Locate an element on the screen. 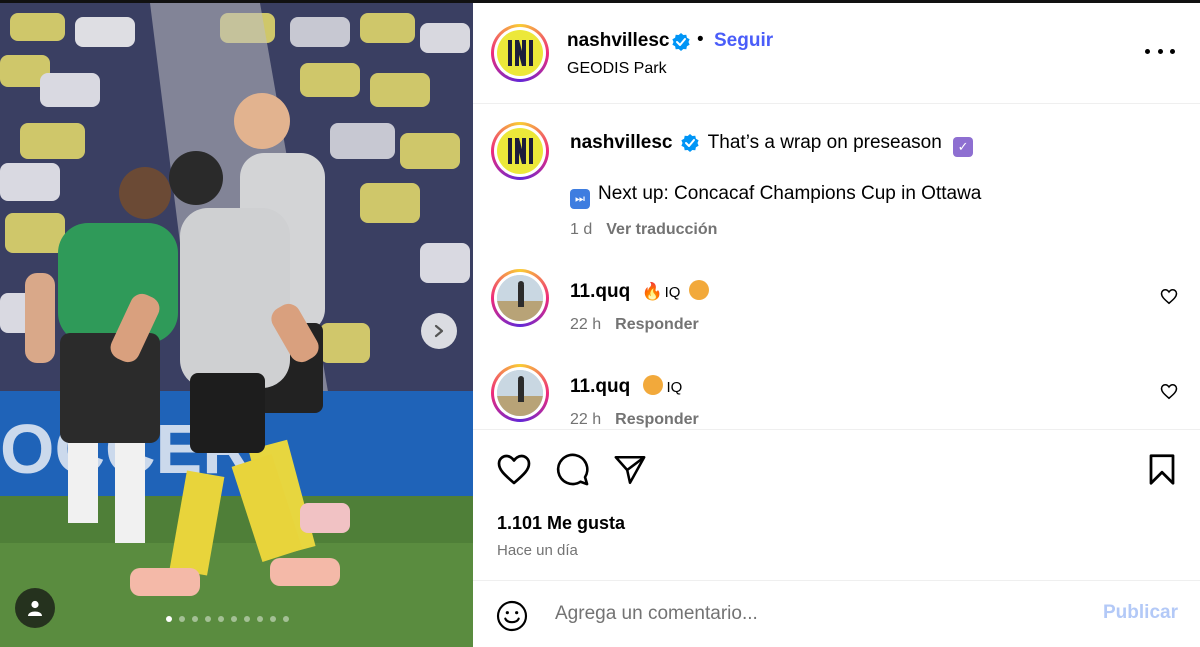  comment-line: 11.quq 🔥 IQ is located at coordinates (639, 291).